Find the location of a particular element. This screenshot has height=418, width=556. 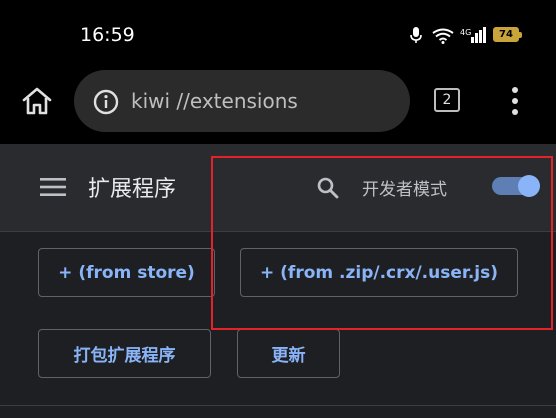

svg-text: 4G is located at coordinates (465, 32).